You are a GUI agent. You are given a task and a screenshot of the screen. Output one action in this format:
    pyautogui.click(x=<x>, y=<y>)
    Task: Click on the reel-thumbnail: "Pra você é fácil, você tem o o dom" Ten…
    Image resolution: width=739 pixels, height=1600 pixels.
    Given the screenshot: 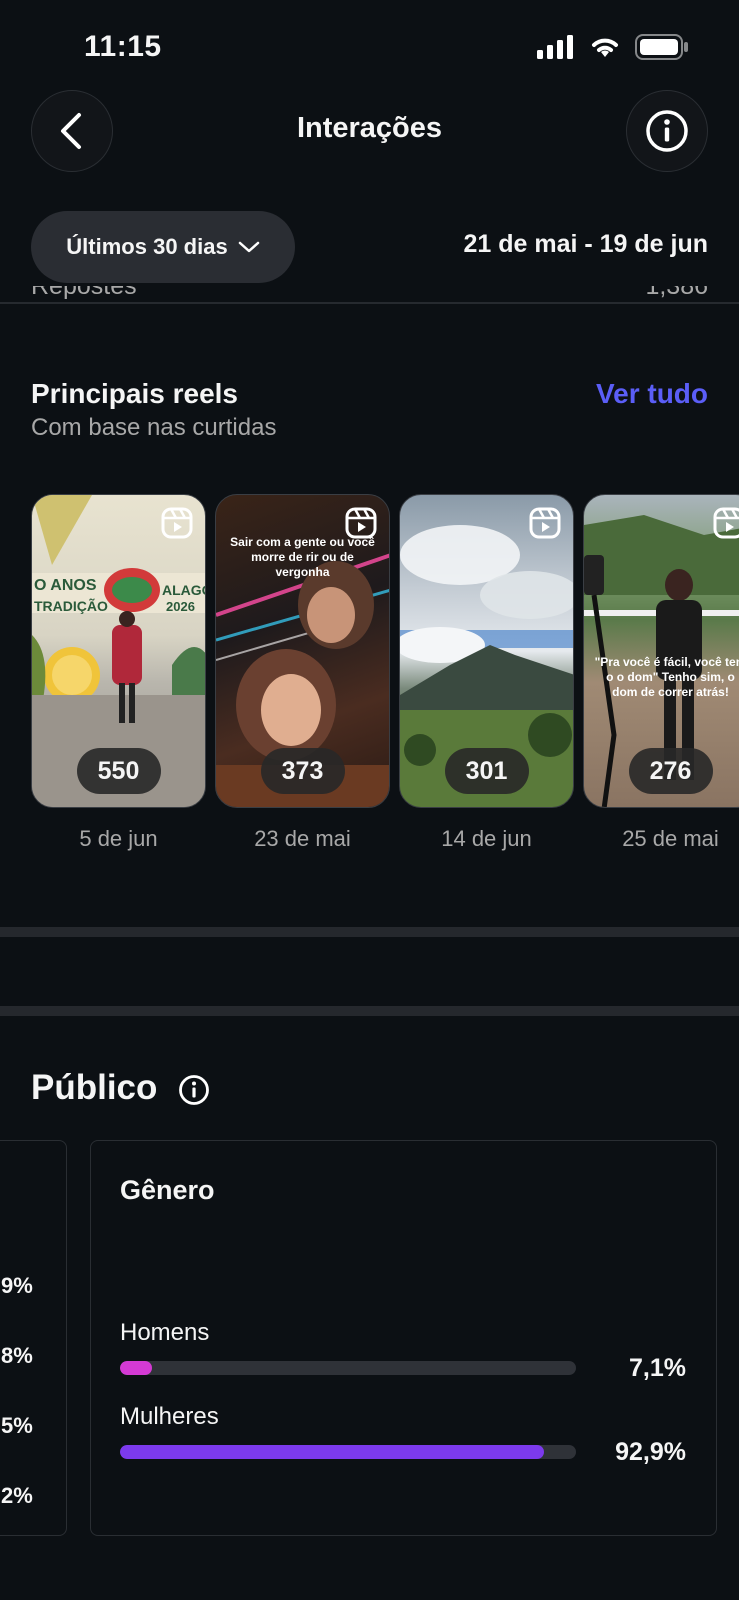 What is the action you would take?
    pyautogui.click(x=661, y=651)
    